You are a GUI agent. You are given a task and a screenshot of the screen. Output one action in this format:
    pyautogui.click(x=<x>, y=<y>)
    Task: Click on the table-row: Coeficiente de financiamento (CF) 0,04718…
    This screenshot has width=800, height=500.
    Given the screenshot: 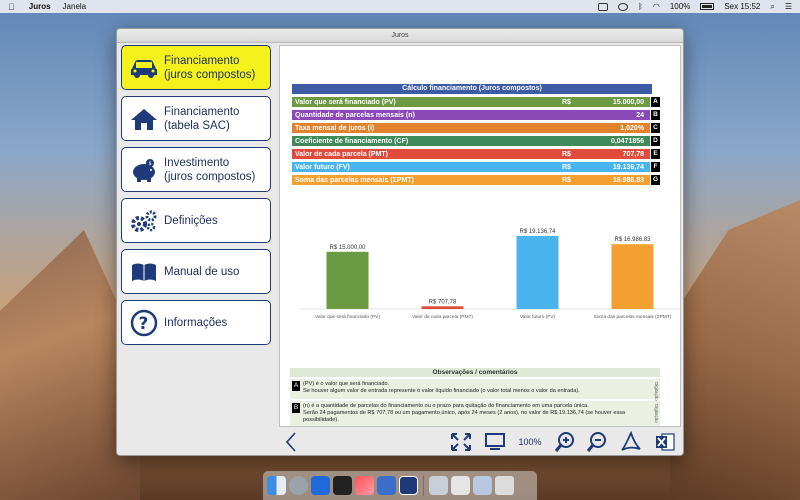 What is the action you would take?
    pyautogui.click(x=476, y=141)
    